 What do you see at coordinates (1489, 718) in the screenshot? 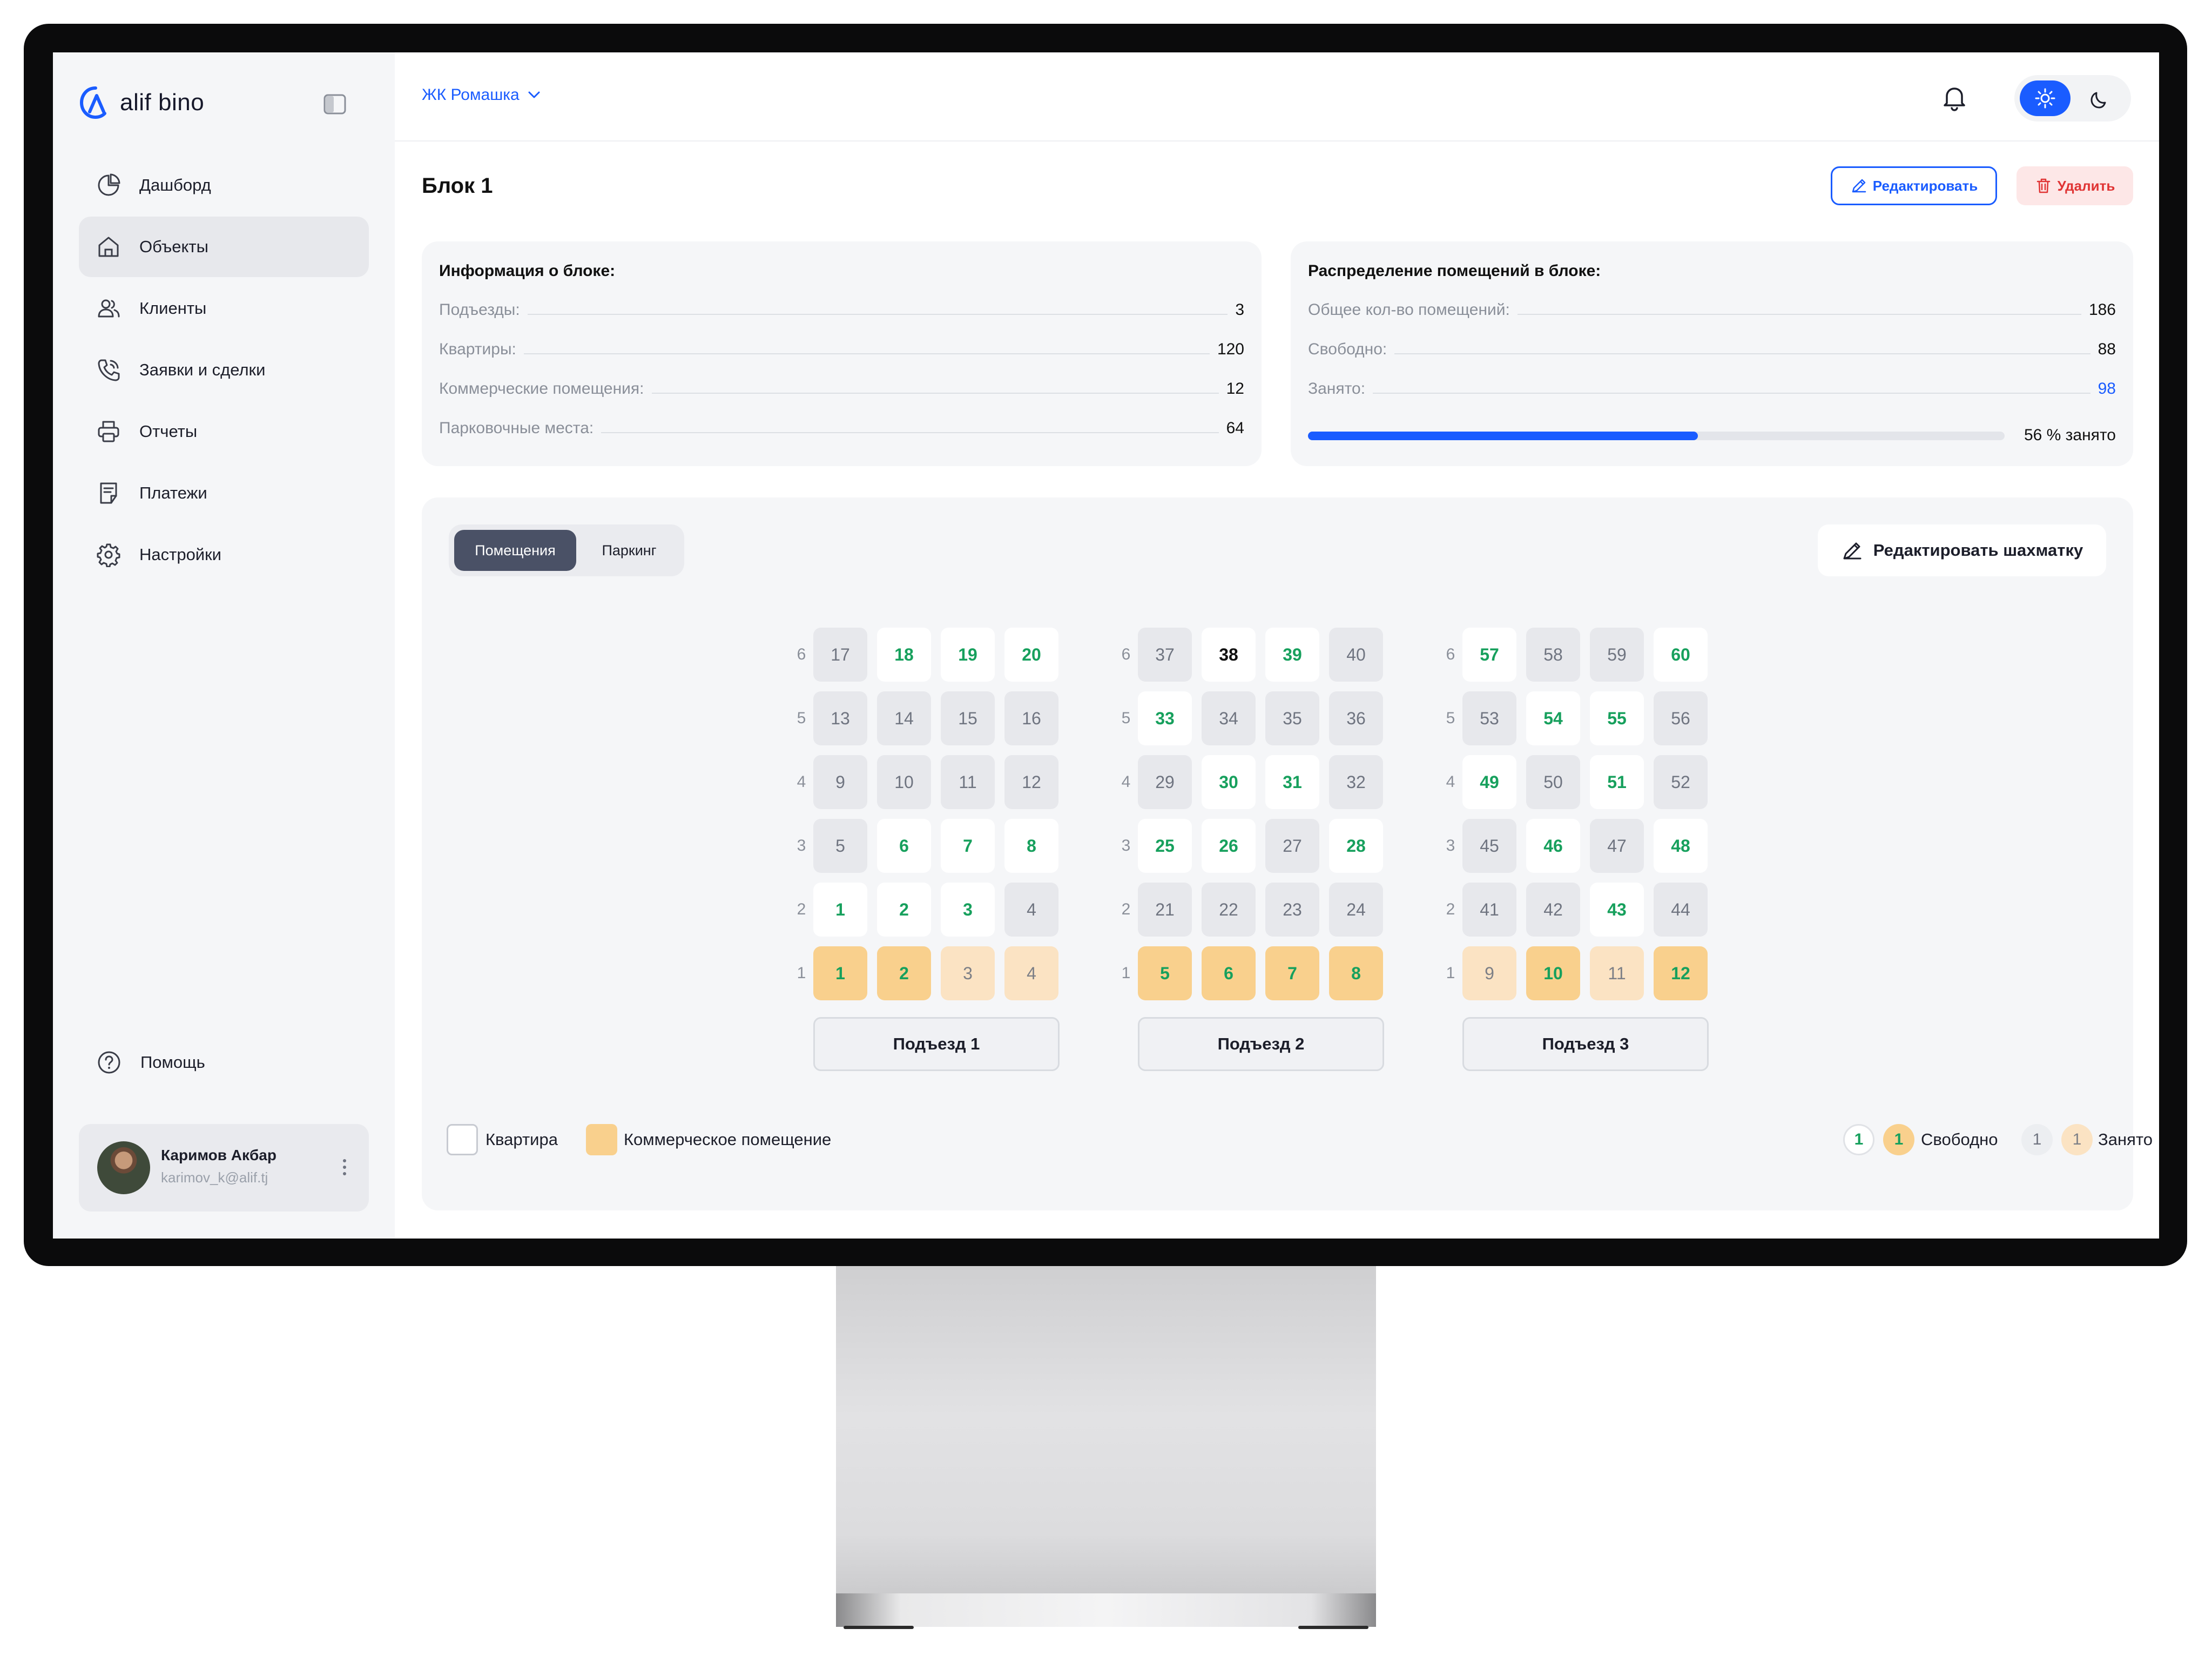
I see `unit-cell: 53` at bounding box center [1489, 718].